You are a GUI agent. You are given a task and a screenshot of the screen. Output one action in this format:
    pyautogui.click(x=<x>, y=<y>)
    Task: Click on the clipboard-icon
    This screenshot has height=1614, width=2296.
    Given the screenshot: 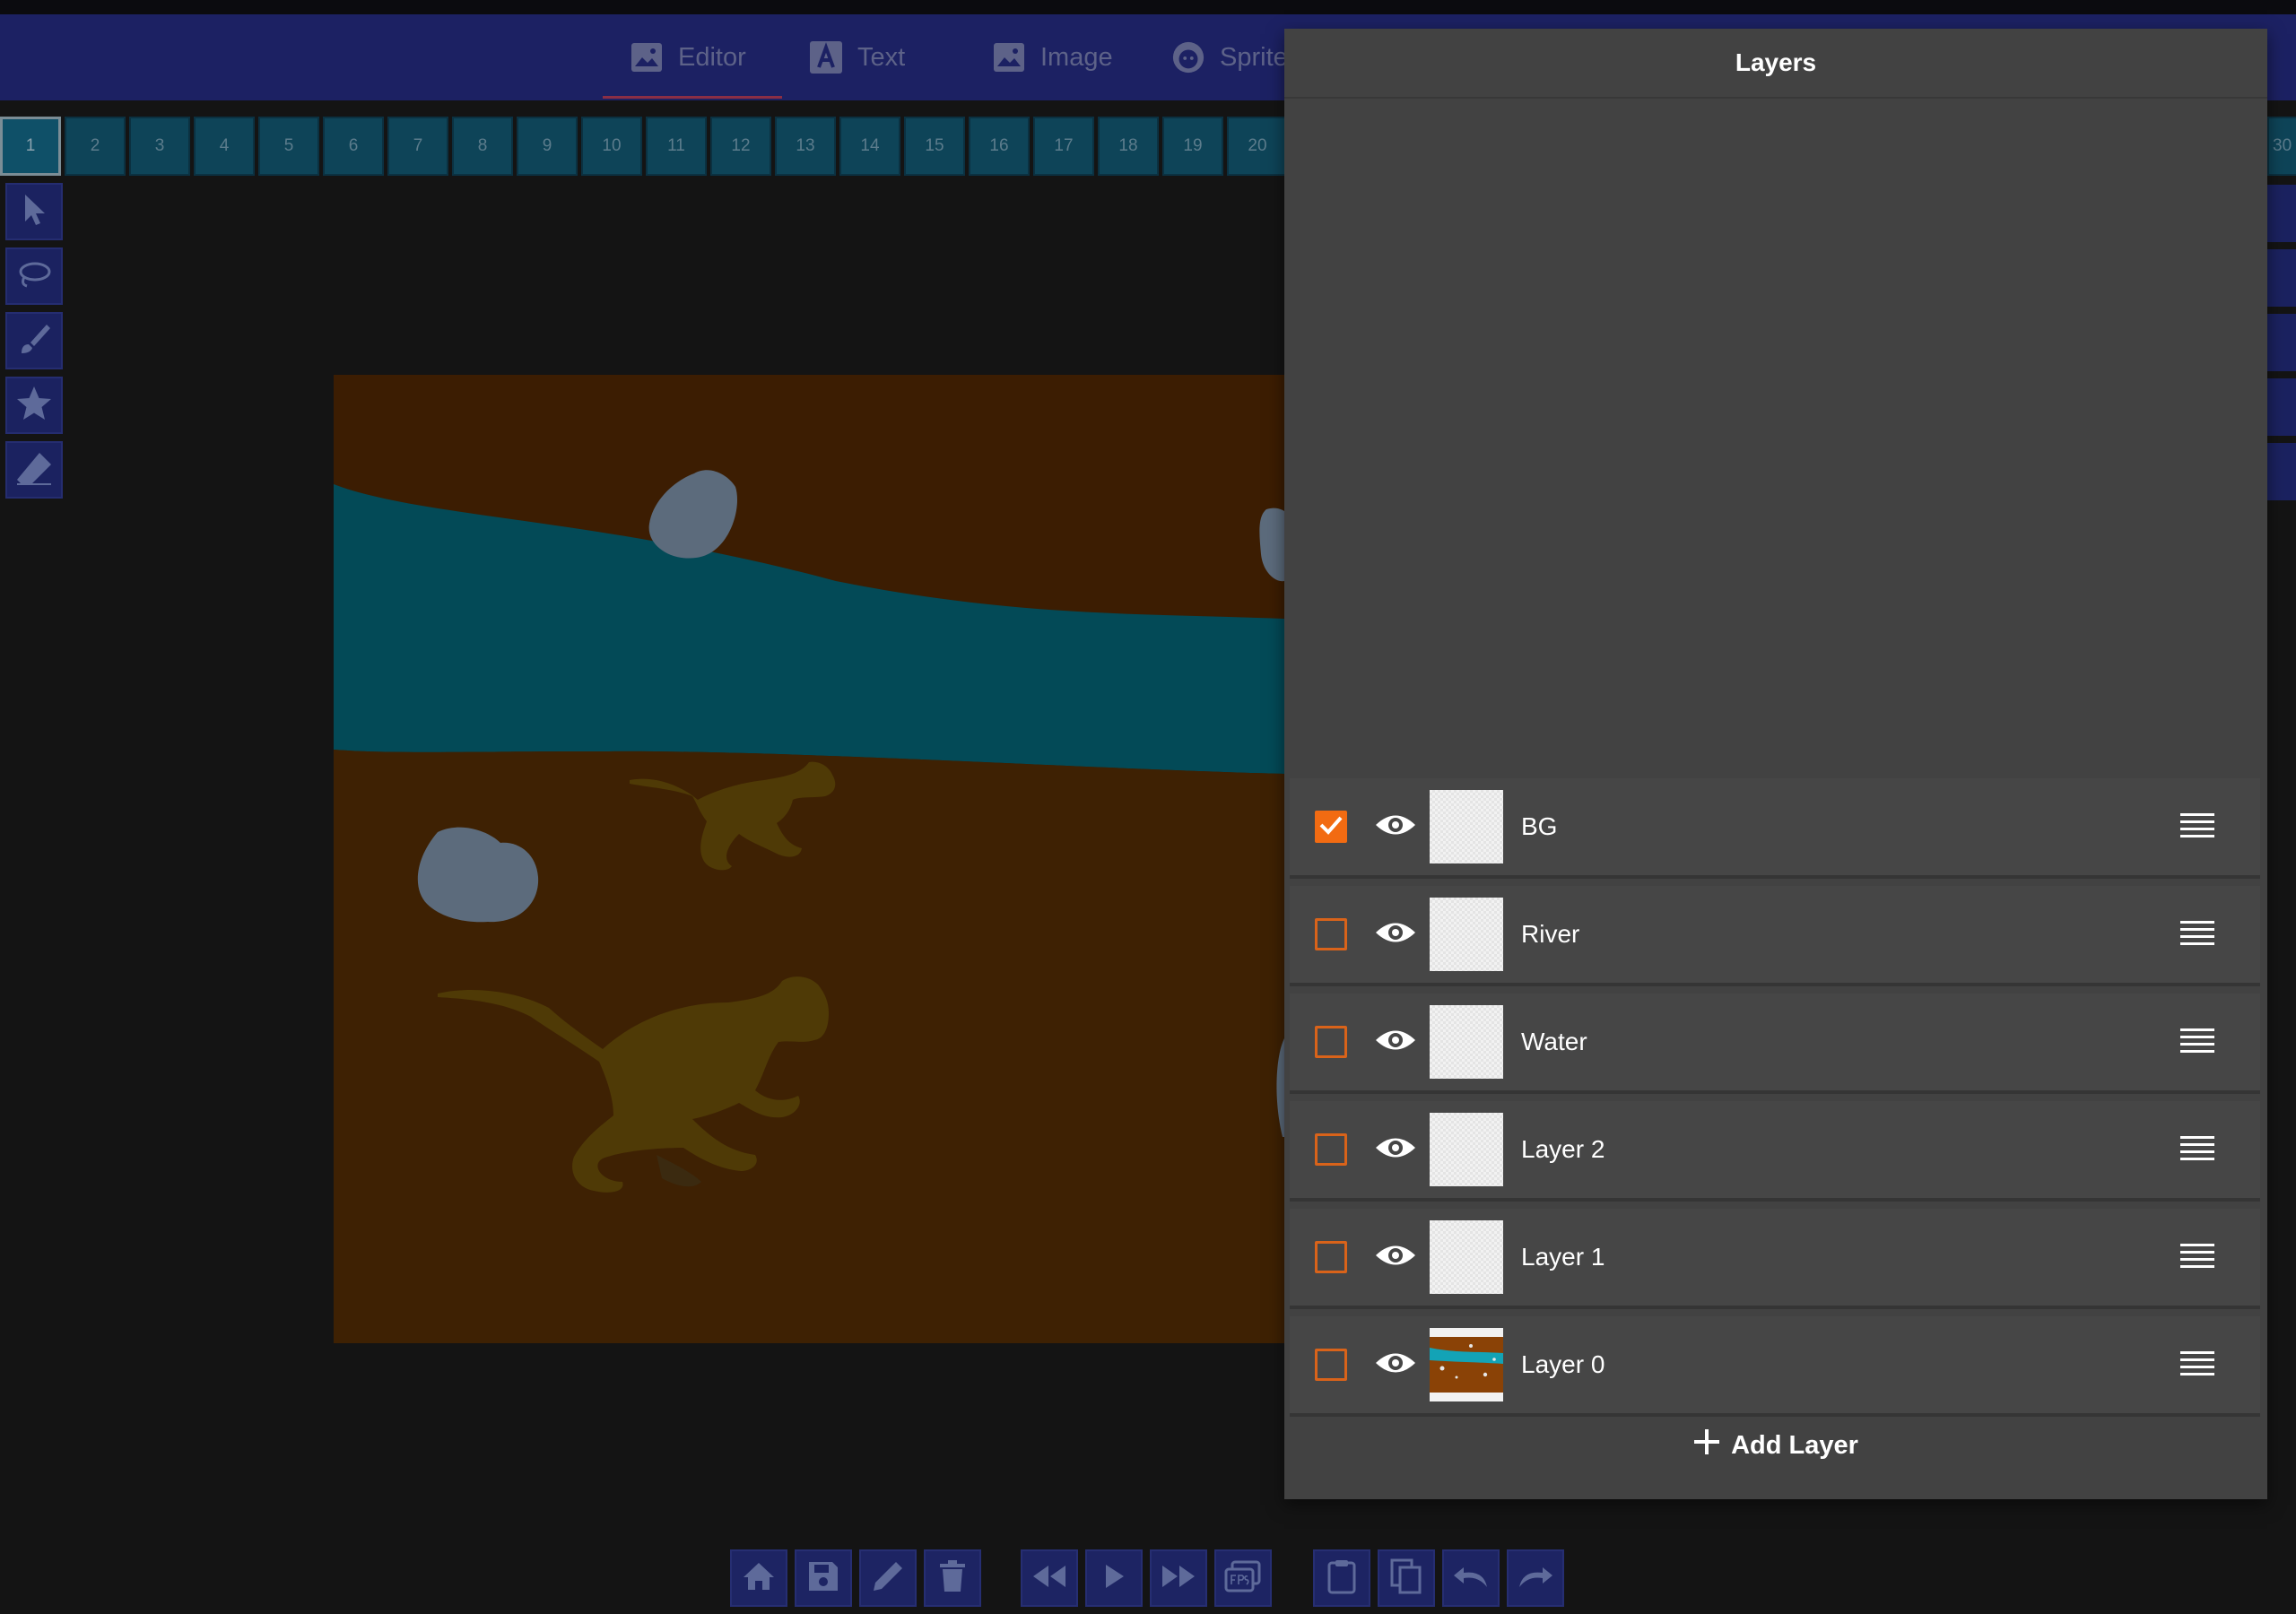 What is the action you would take?
    pyautogui.click(x=1342, y=1578)
    